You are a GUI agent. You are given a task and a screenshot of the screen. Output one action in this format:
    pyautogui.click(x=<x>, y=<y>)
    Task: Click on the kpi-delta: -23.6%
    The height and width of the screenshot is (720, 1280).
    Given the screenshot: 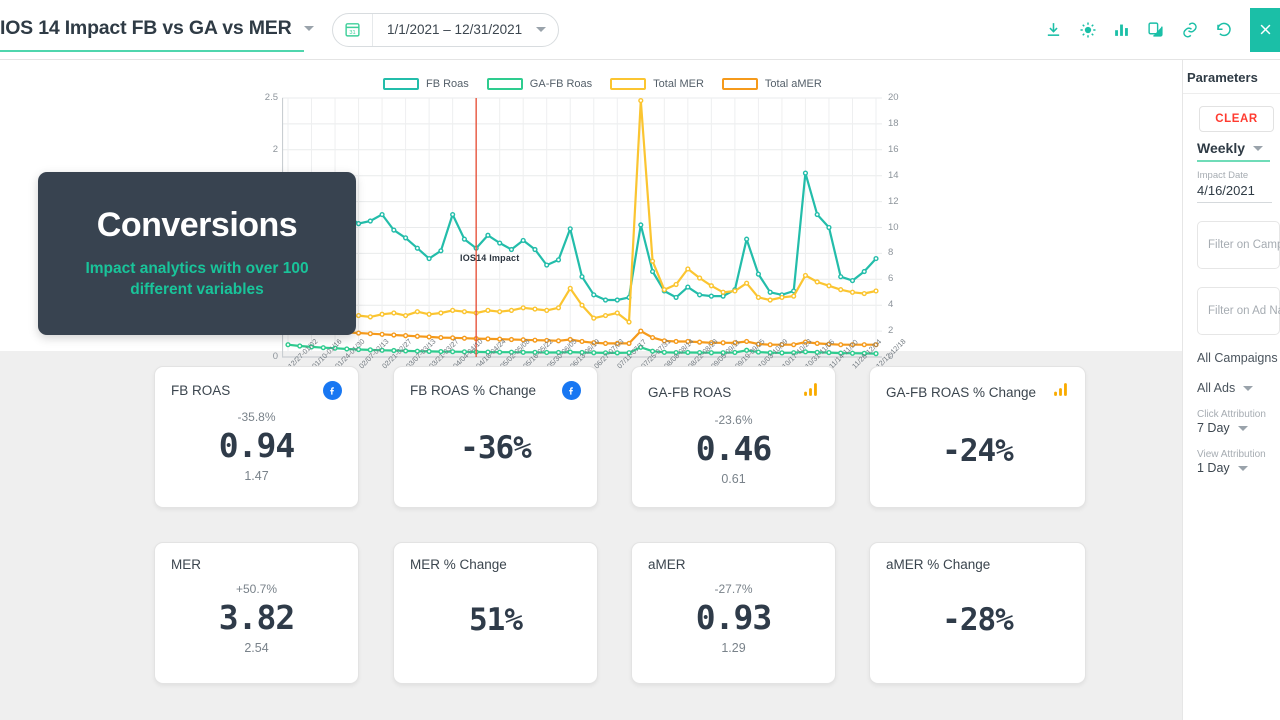 What is the action you would take?
    pyautogui.click(x=733, y=420)
    